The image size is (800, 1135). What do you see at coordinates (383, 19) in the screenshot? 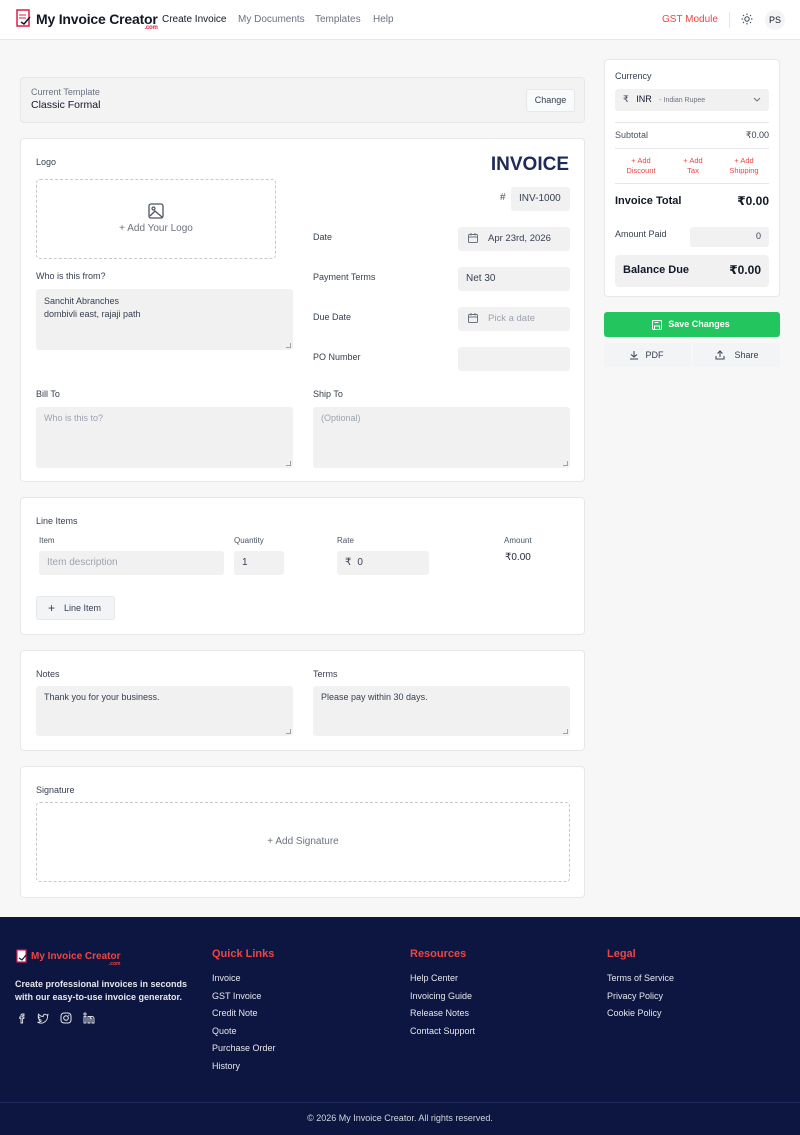
I see `nav-help: Help` at bounding box center [383, 19].